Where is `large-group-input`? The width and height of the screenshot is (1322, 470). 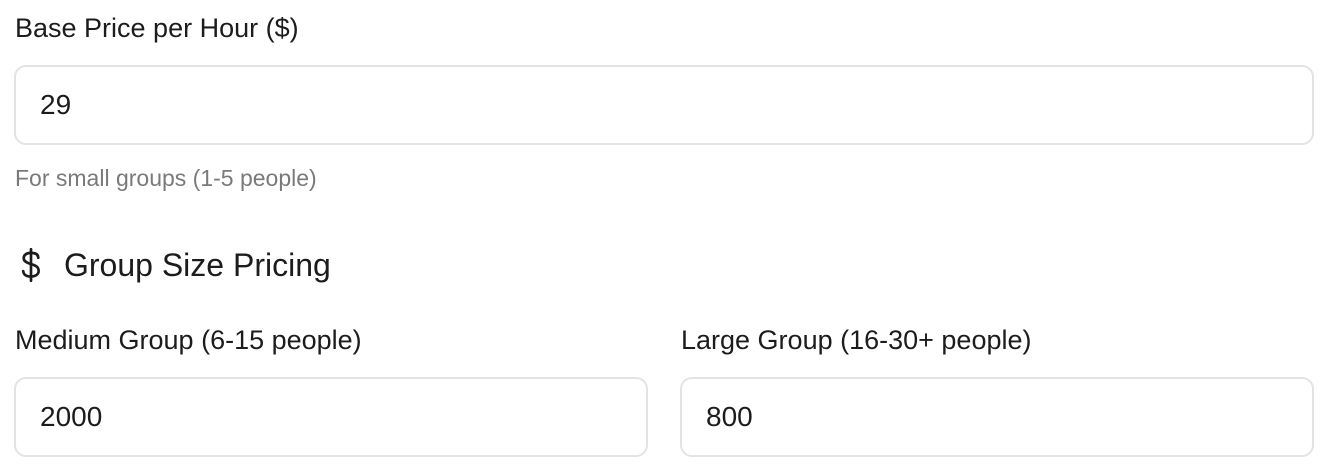
large-group-input is located at coordinates (997, 417).